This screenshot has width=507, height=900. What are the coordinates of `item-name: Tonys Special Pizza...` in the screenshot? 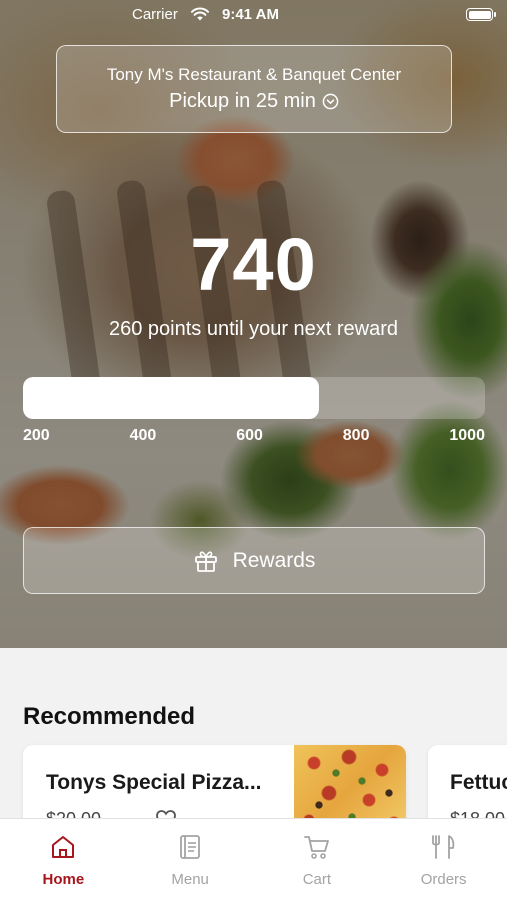 It's located at (154, 782).